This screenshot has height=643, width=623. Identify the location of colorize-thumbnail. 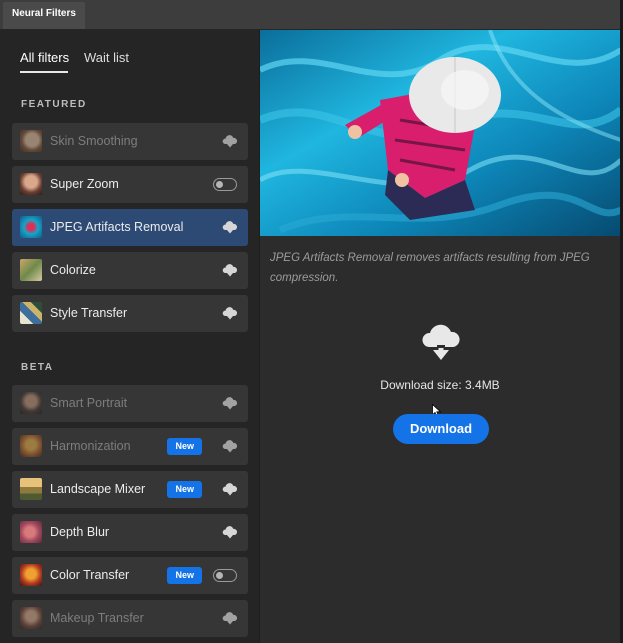
(31, 270).